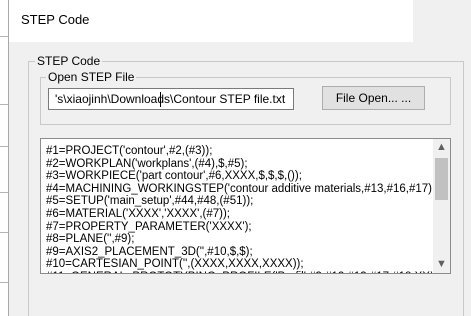  What do you see at coordinates (90, 239) in the screenshot?
I see `code-line: #8=PLANE('',#9);` at bounding box center [90, 239].